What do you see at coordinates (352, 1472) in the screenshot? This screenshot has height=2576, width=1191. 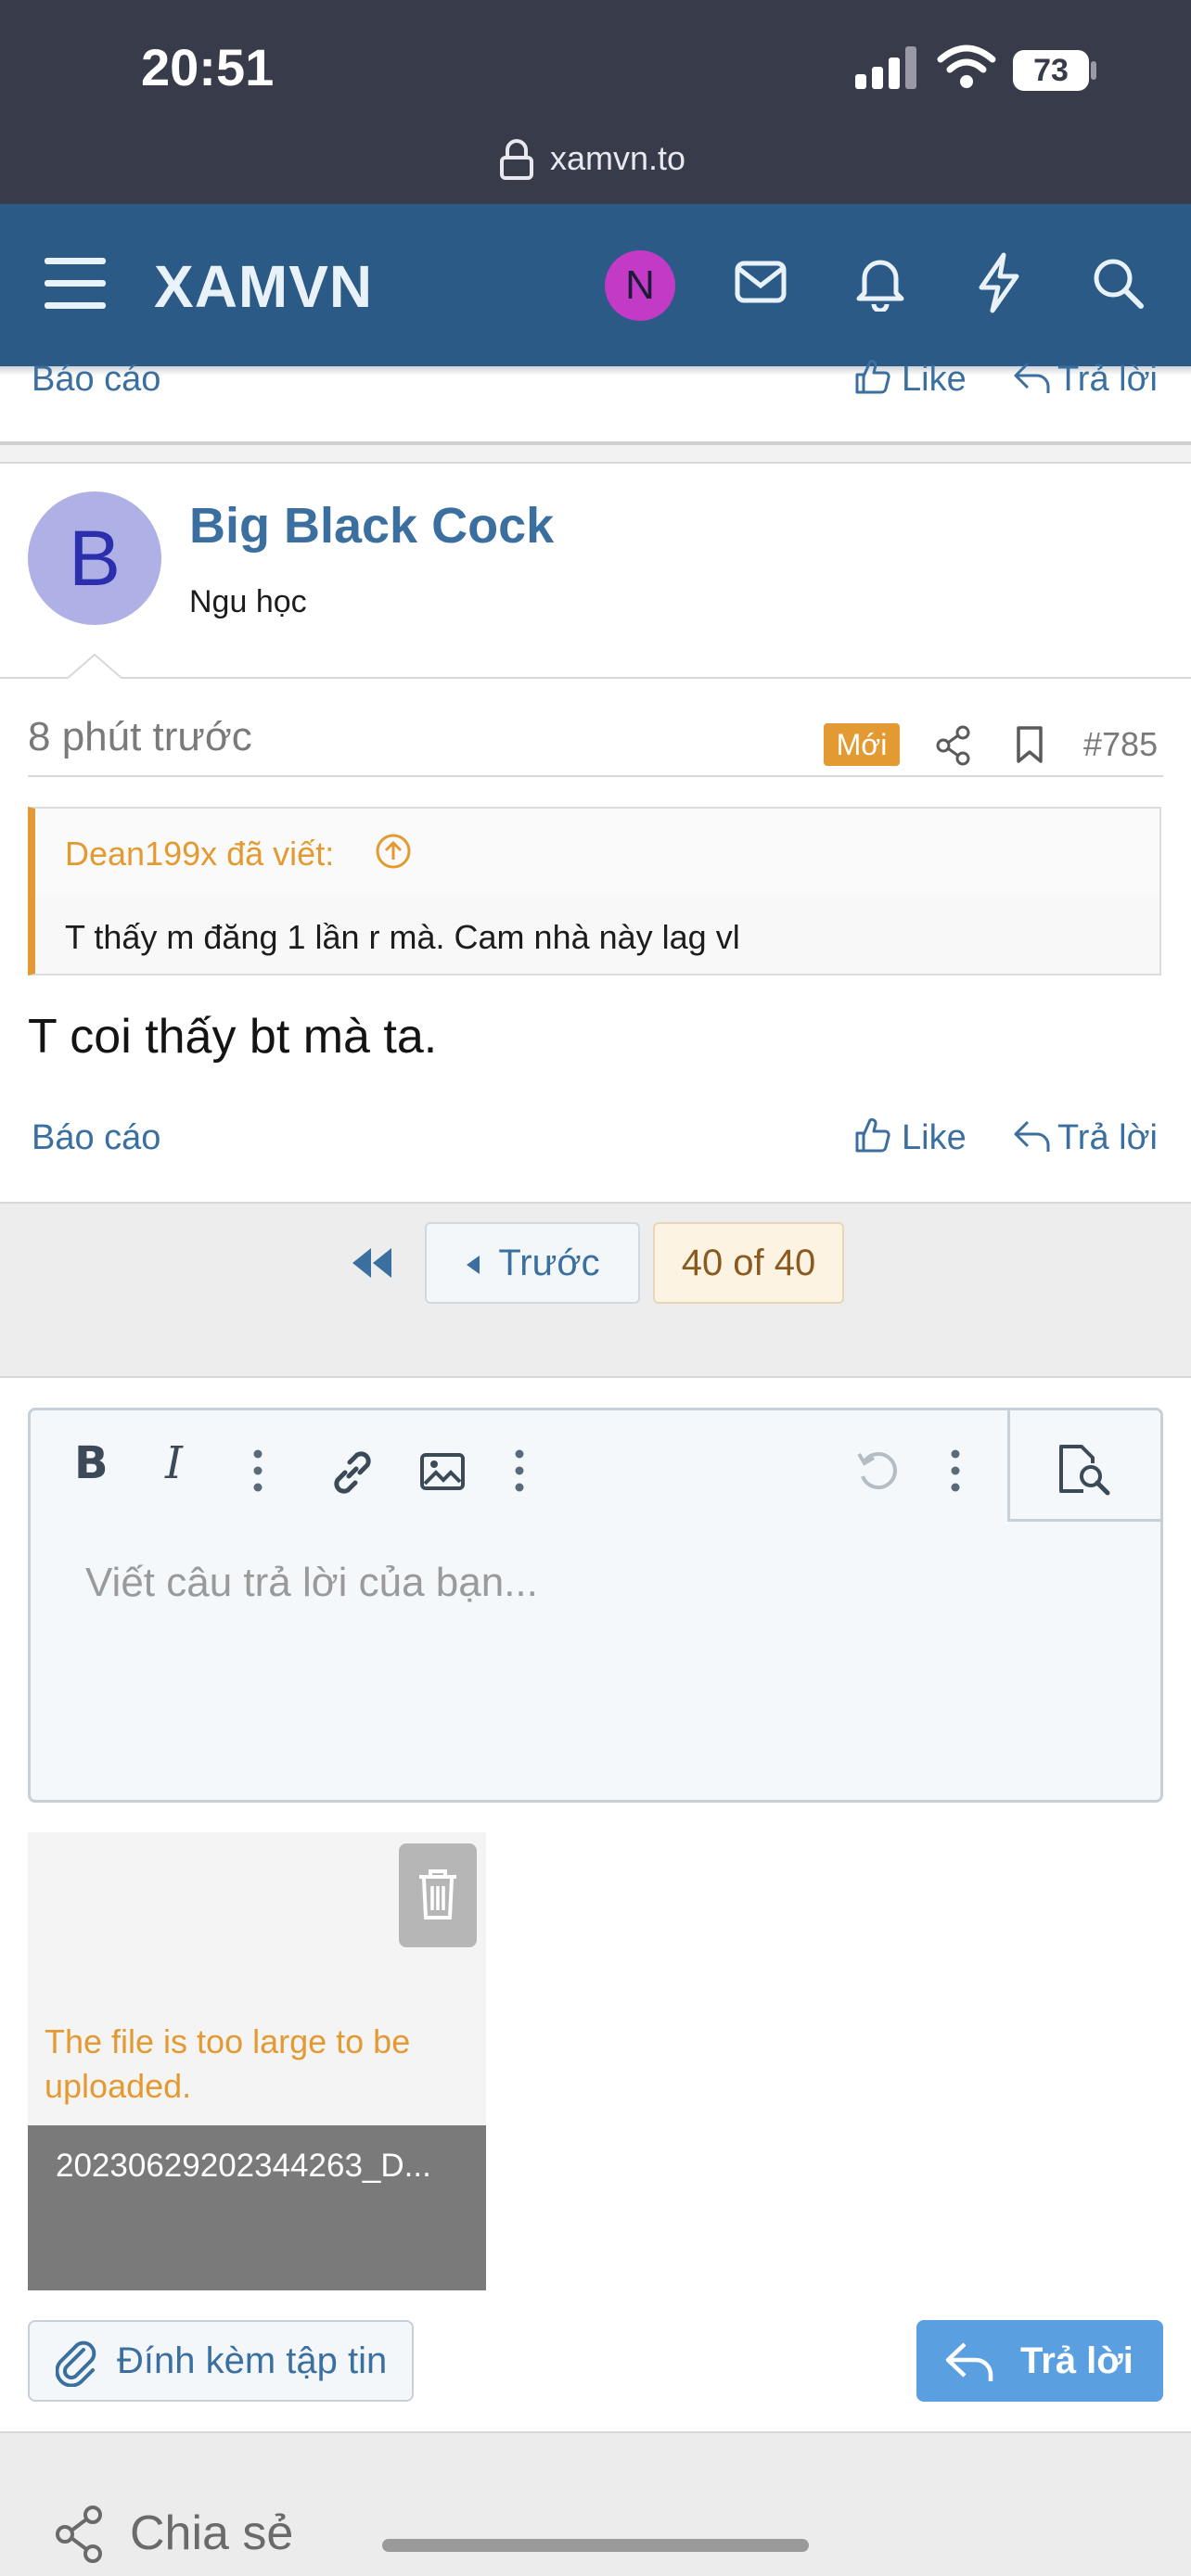 I see `link-icon` at bounding box center [352, 1472].